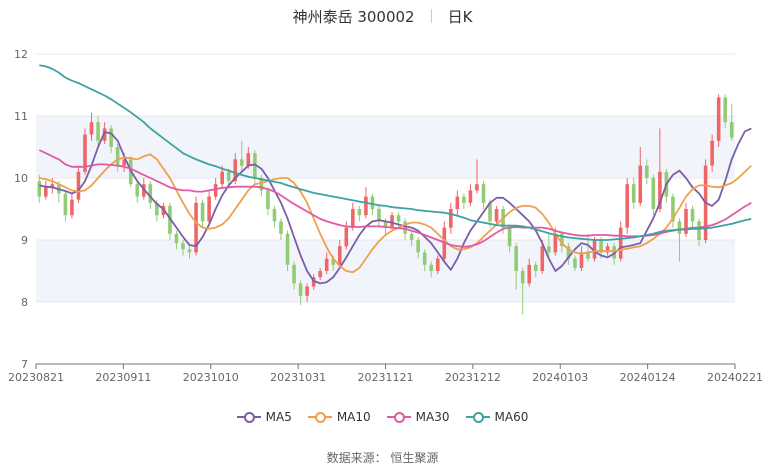 The image size is (765, 466). What do you see at coordinates (382, 458) in the screenshot?
I see `data-source-note: 数据来源： 恒生聚源` at bounding box center [382, 458].